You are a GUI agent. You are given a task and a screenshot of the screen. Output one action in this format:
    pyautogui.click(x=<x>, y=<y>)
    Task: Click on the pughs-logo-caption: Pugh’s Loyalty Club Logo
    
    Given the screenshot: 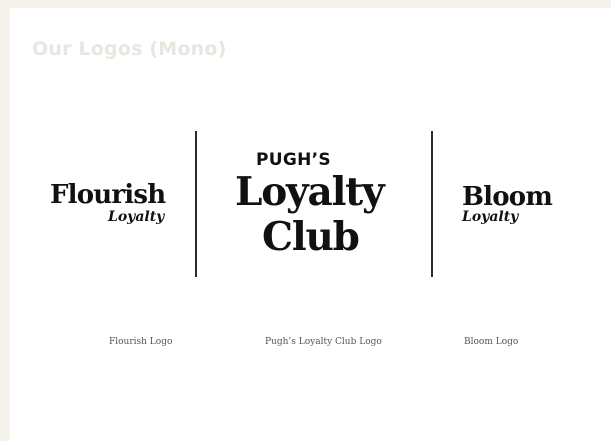 What is the action you would take?
    pyautogui.click(x=323, y=342)
    